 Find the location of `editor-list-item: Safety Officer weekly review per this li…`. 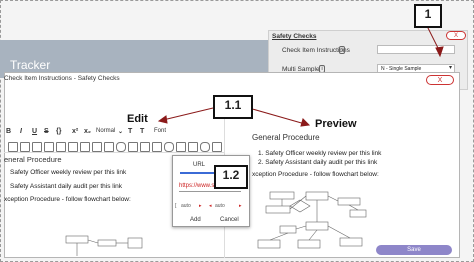

editor-list-item: Safety Officer weekly review per this li… is located at coordinates (68, 172).